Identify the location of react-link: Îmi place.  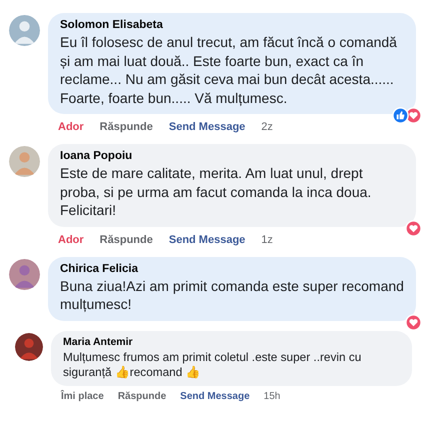
(82, 396).